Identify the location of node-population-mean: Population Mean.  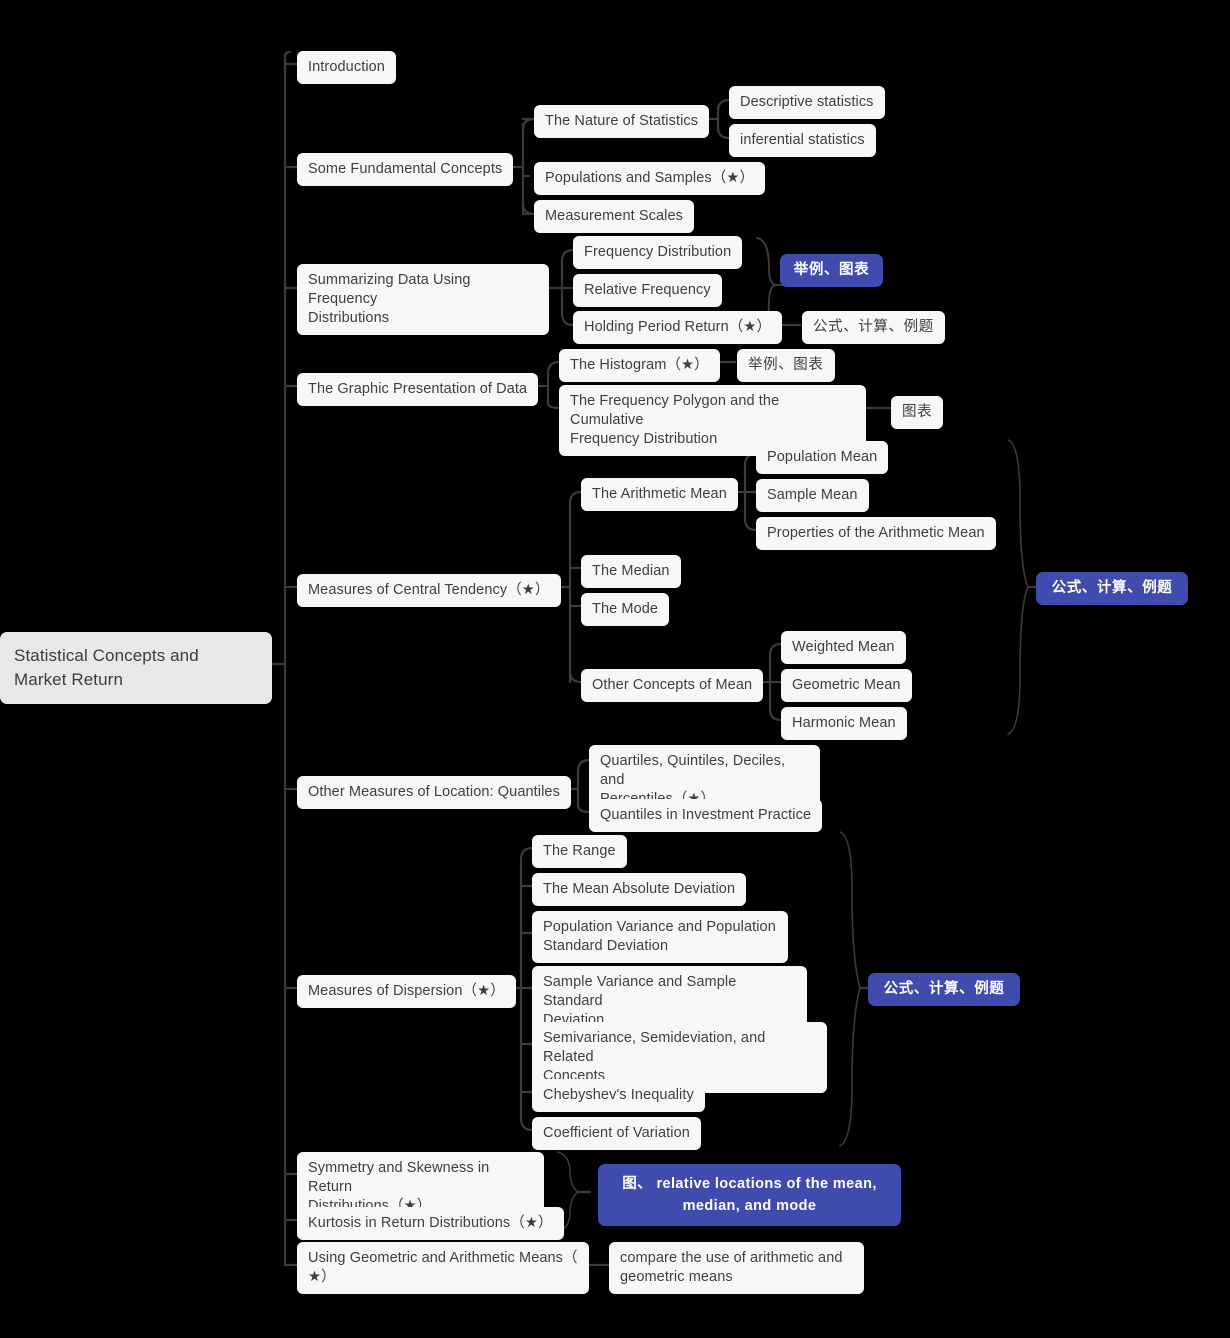
(822, 457).